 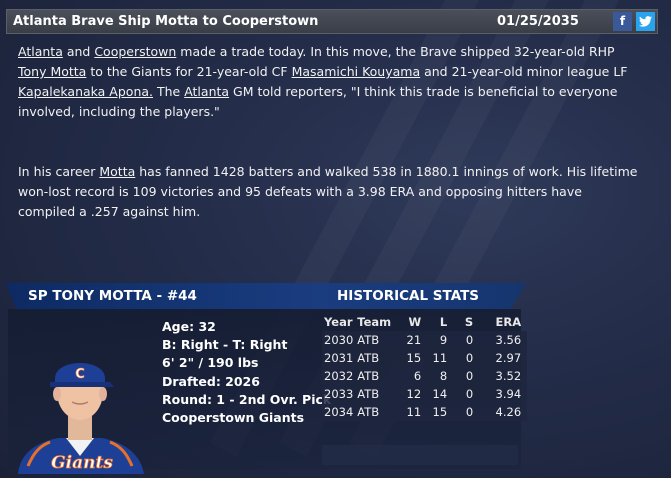 I want to click on bio-line: Age: 32, so click(x=189, y=326).